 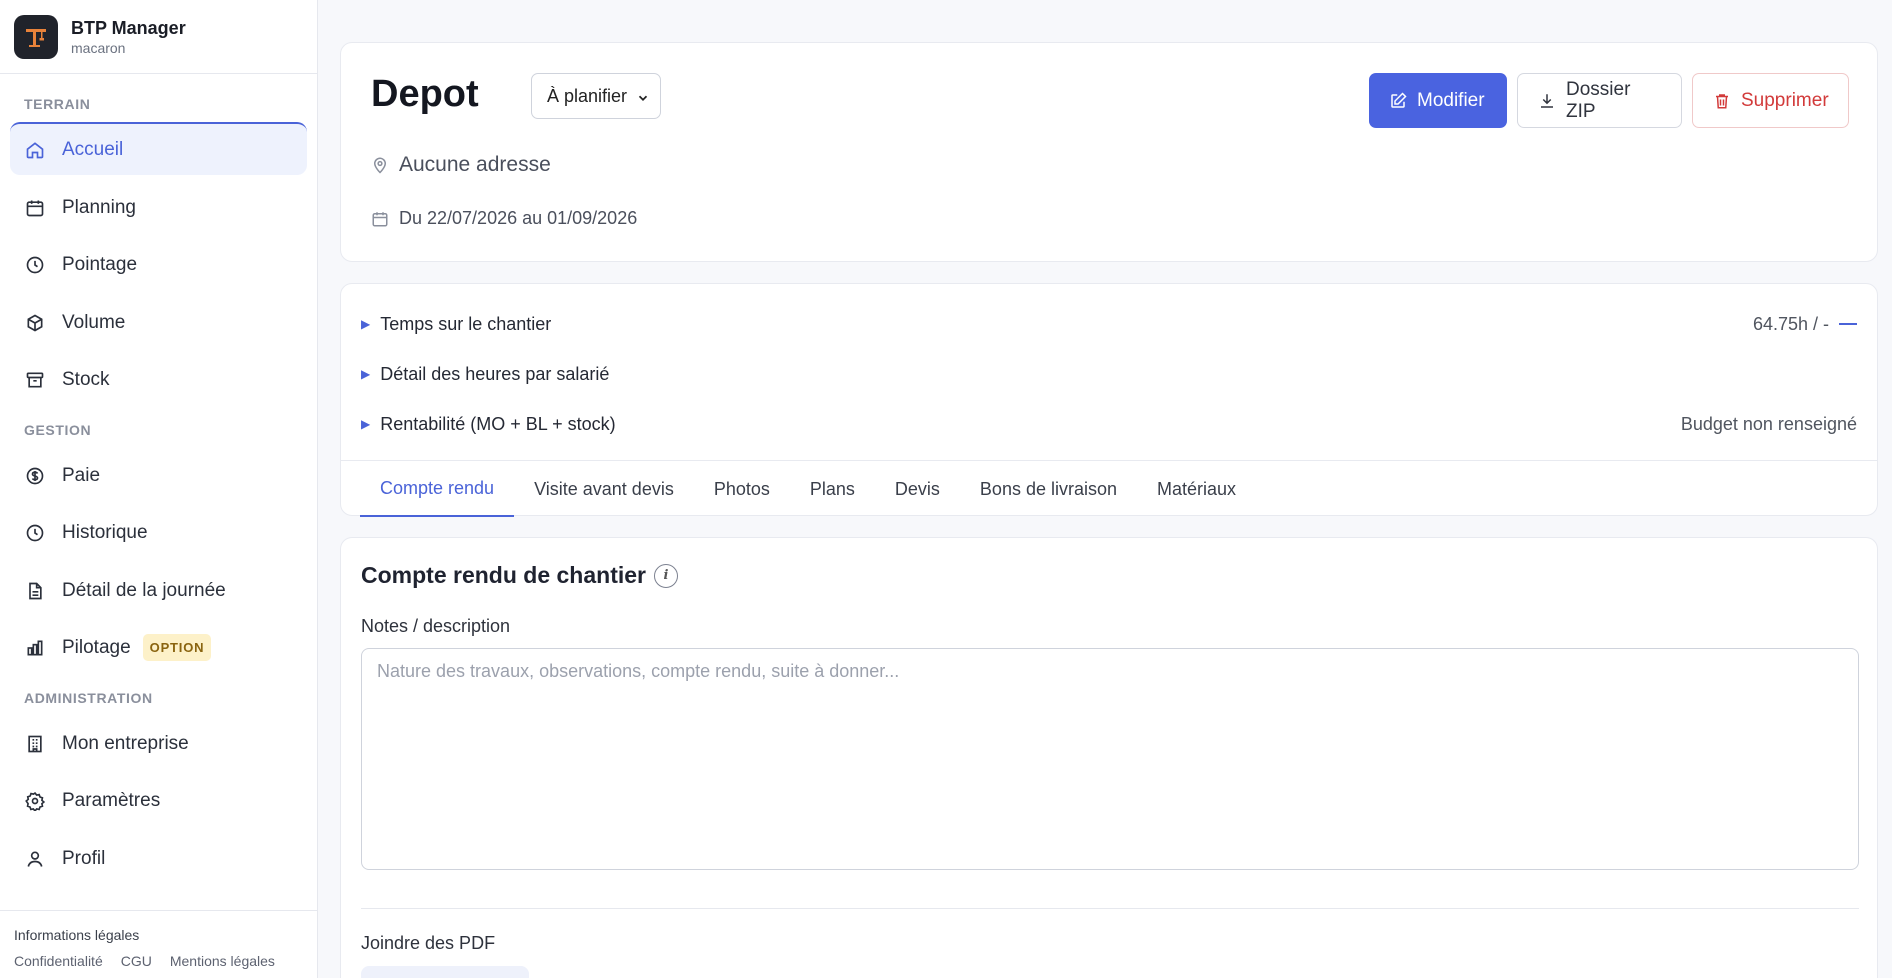 I want to click on tab-visite-avant-devis: Visite avant devis, so click(x=604, y=489).